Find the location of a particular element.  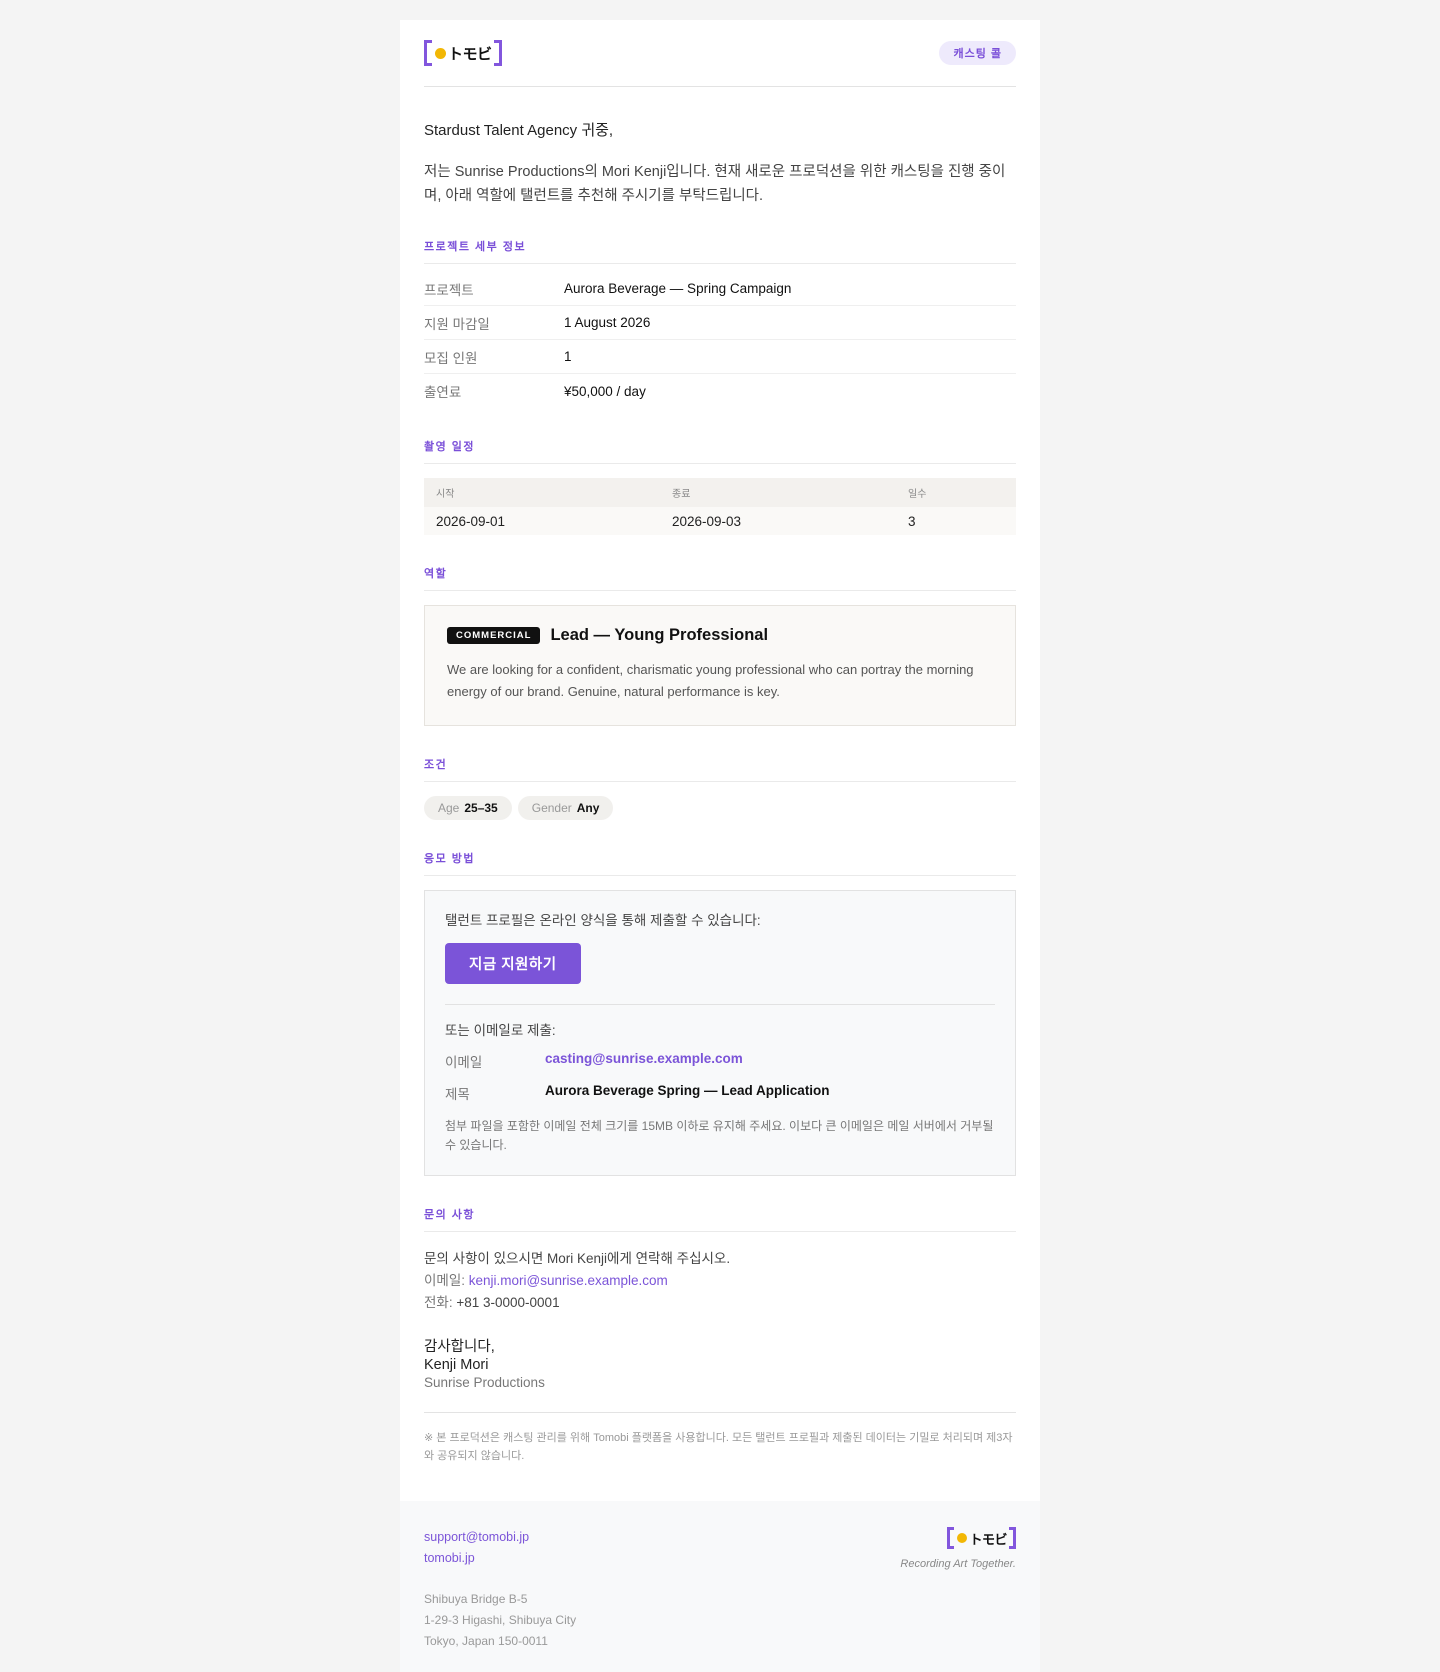

detail-value: Aurora Beverage — Spring Campaign is located at coordinates (678, 288).